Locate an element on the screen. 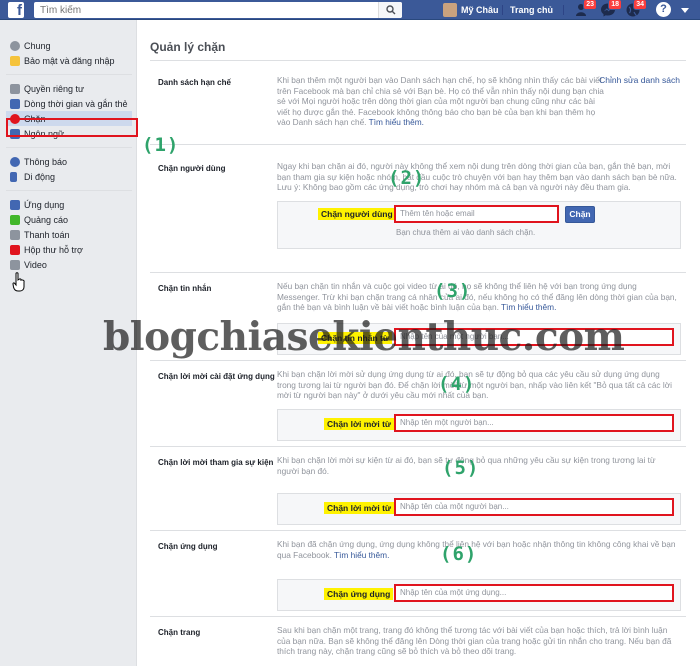 Image resolution: width=700 pixels, height=666 pixels. section-label: Chặn ứng dụng is located at coordinates (188, 546).